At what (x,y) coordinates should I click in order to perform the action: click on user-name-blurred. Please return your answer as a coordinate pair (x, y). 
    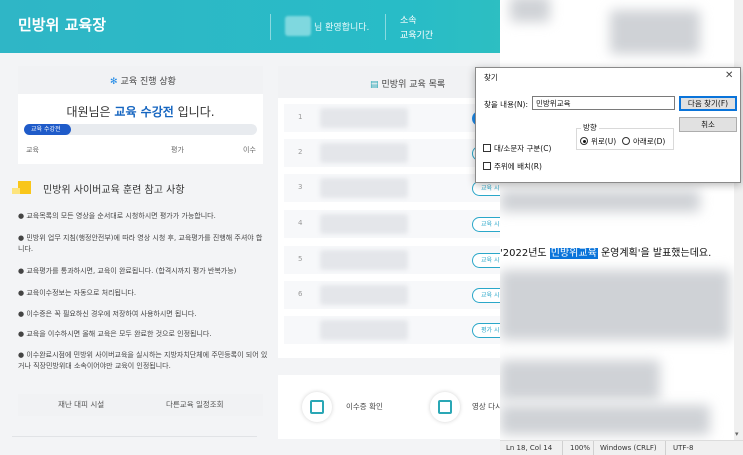
    Looking at the image, I should click on (298, 26).